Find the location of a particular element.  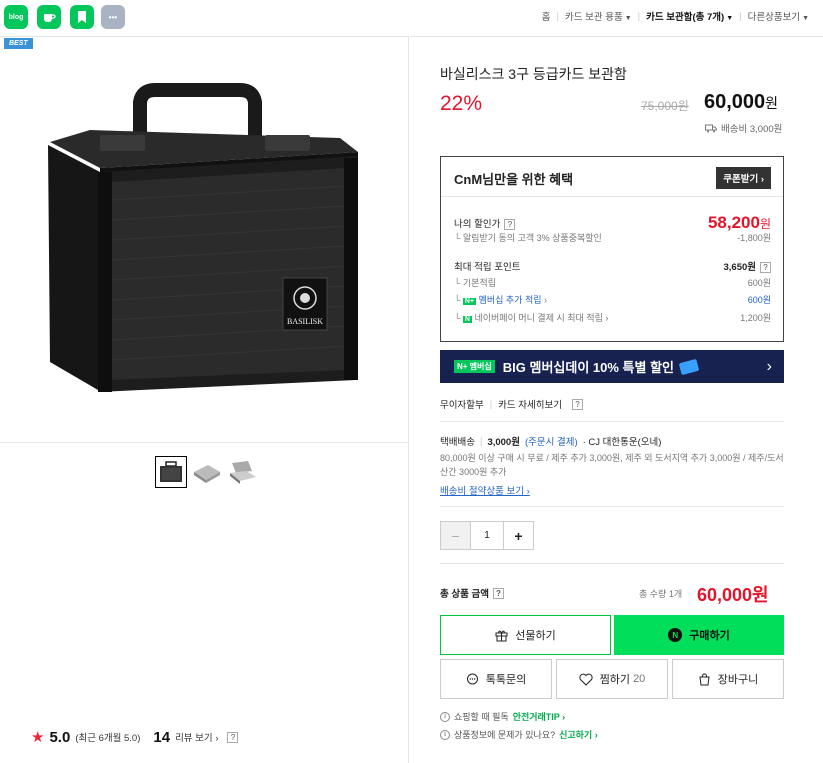

breadcrumb-category: 카드 보관 용품 ▼ is located at coordinates (598, 16).